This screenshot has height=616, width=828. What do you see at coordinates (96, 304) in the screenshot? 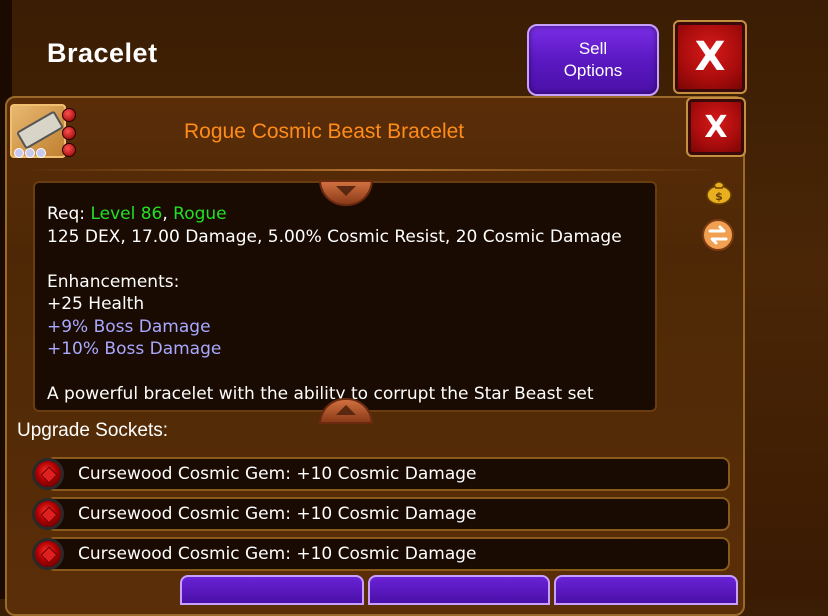
I see `enhancement-line: +25 Health` at bounding box center [96, 304].